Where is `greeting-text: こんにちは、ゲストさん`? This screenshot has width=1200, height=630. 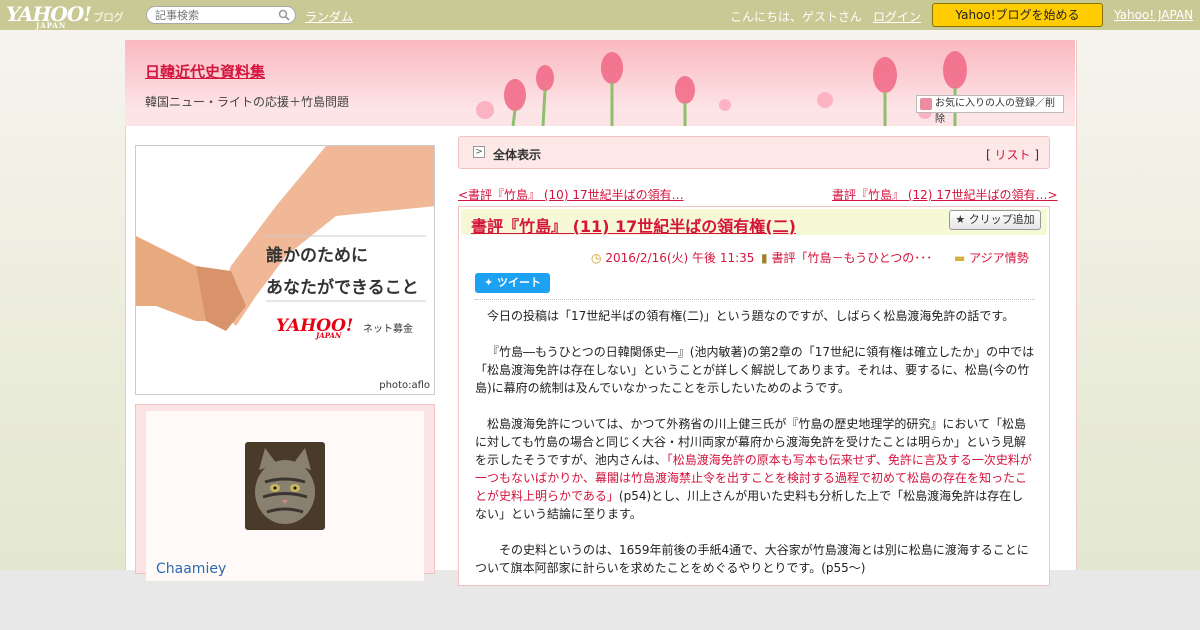
greeting-text: こんにちは、ゲストさん is located at coordinates (796, 17).